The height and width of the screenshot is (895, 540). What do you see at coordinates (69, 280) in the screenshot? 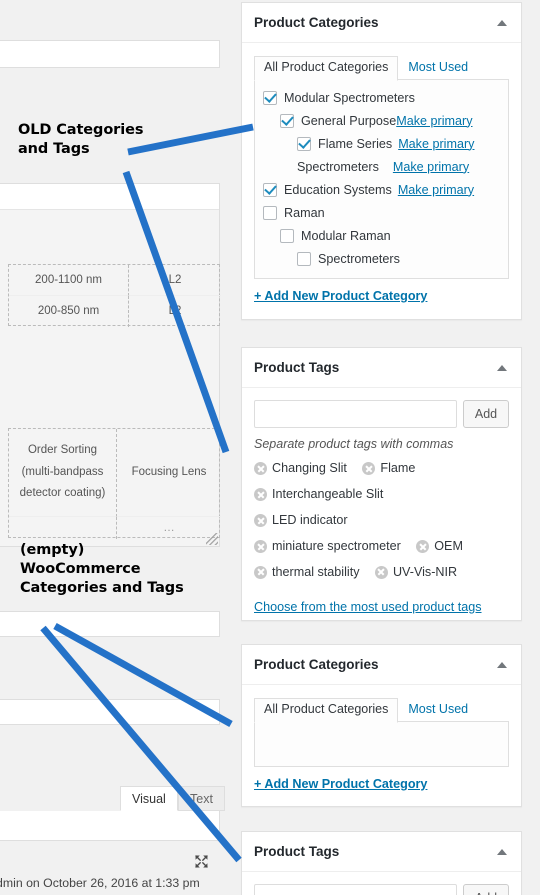
I see `table-cell: 200-1100 nm` at bounding box center [69, 280].